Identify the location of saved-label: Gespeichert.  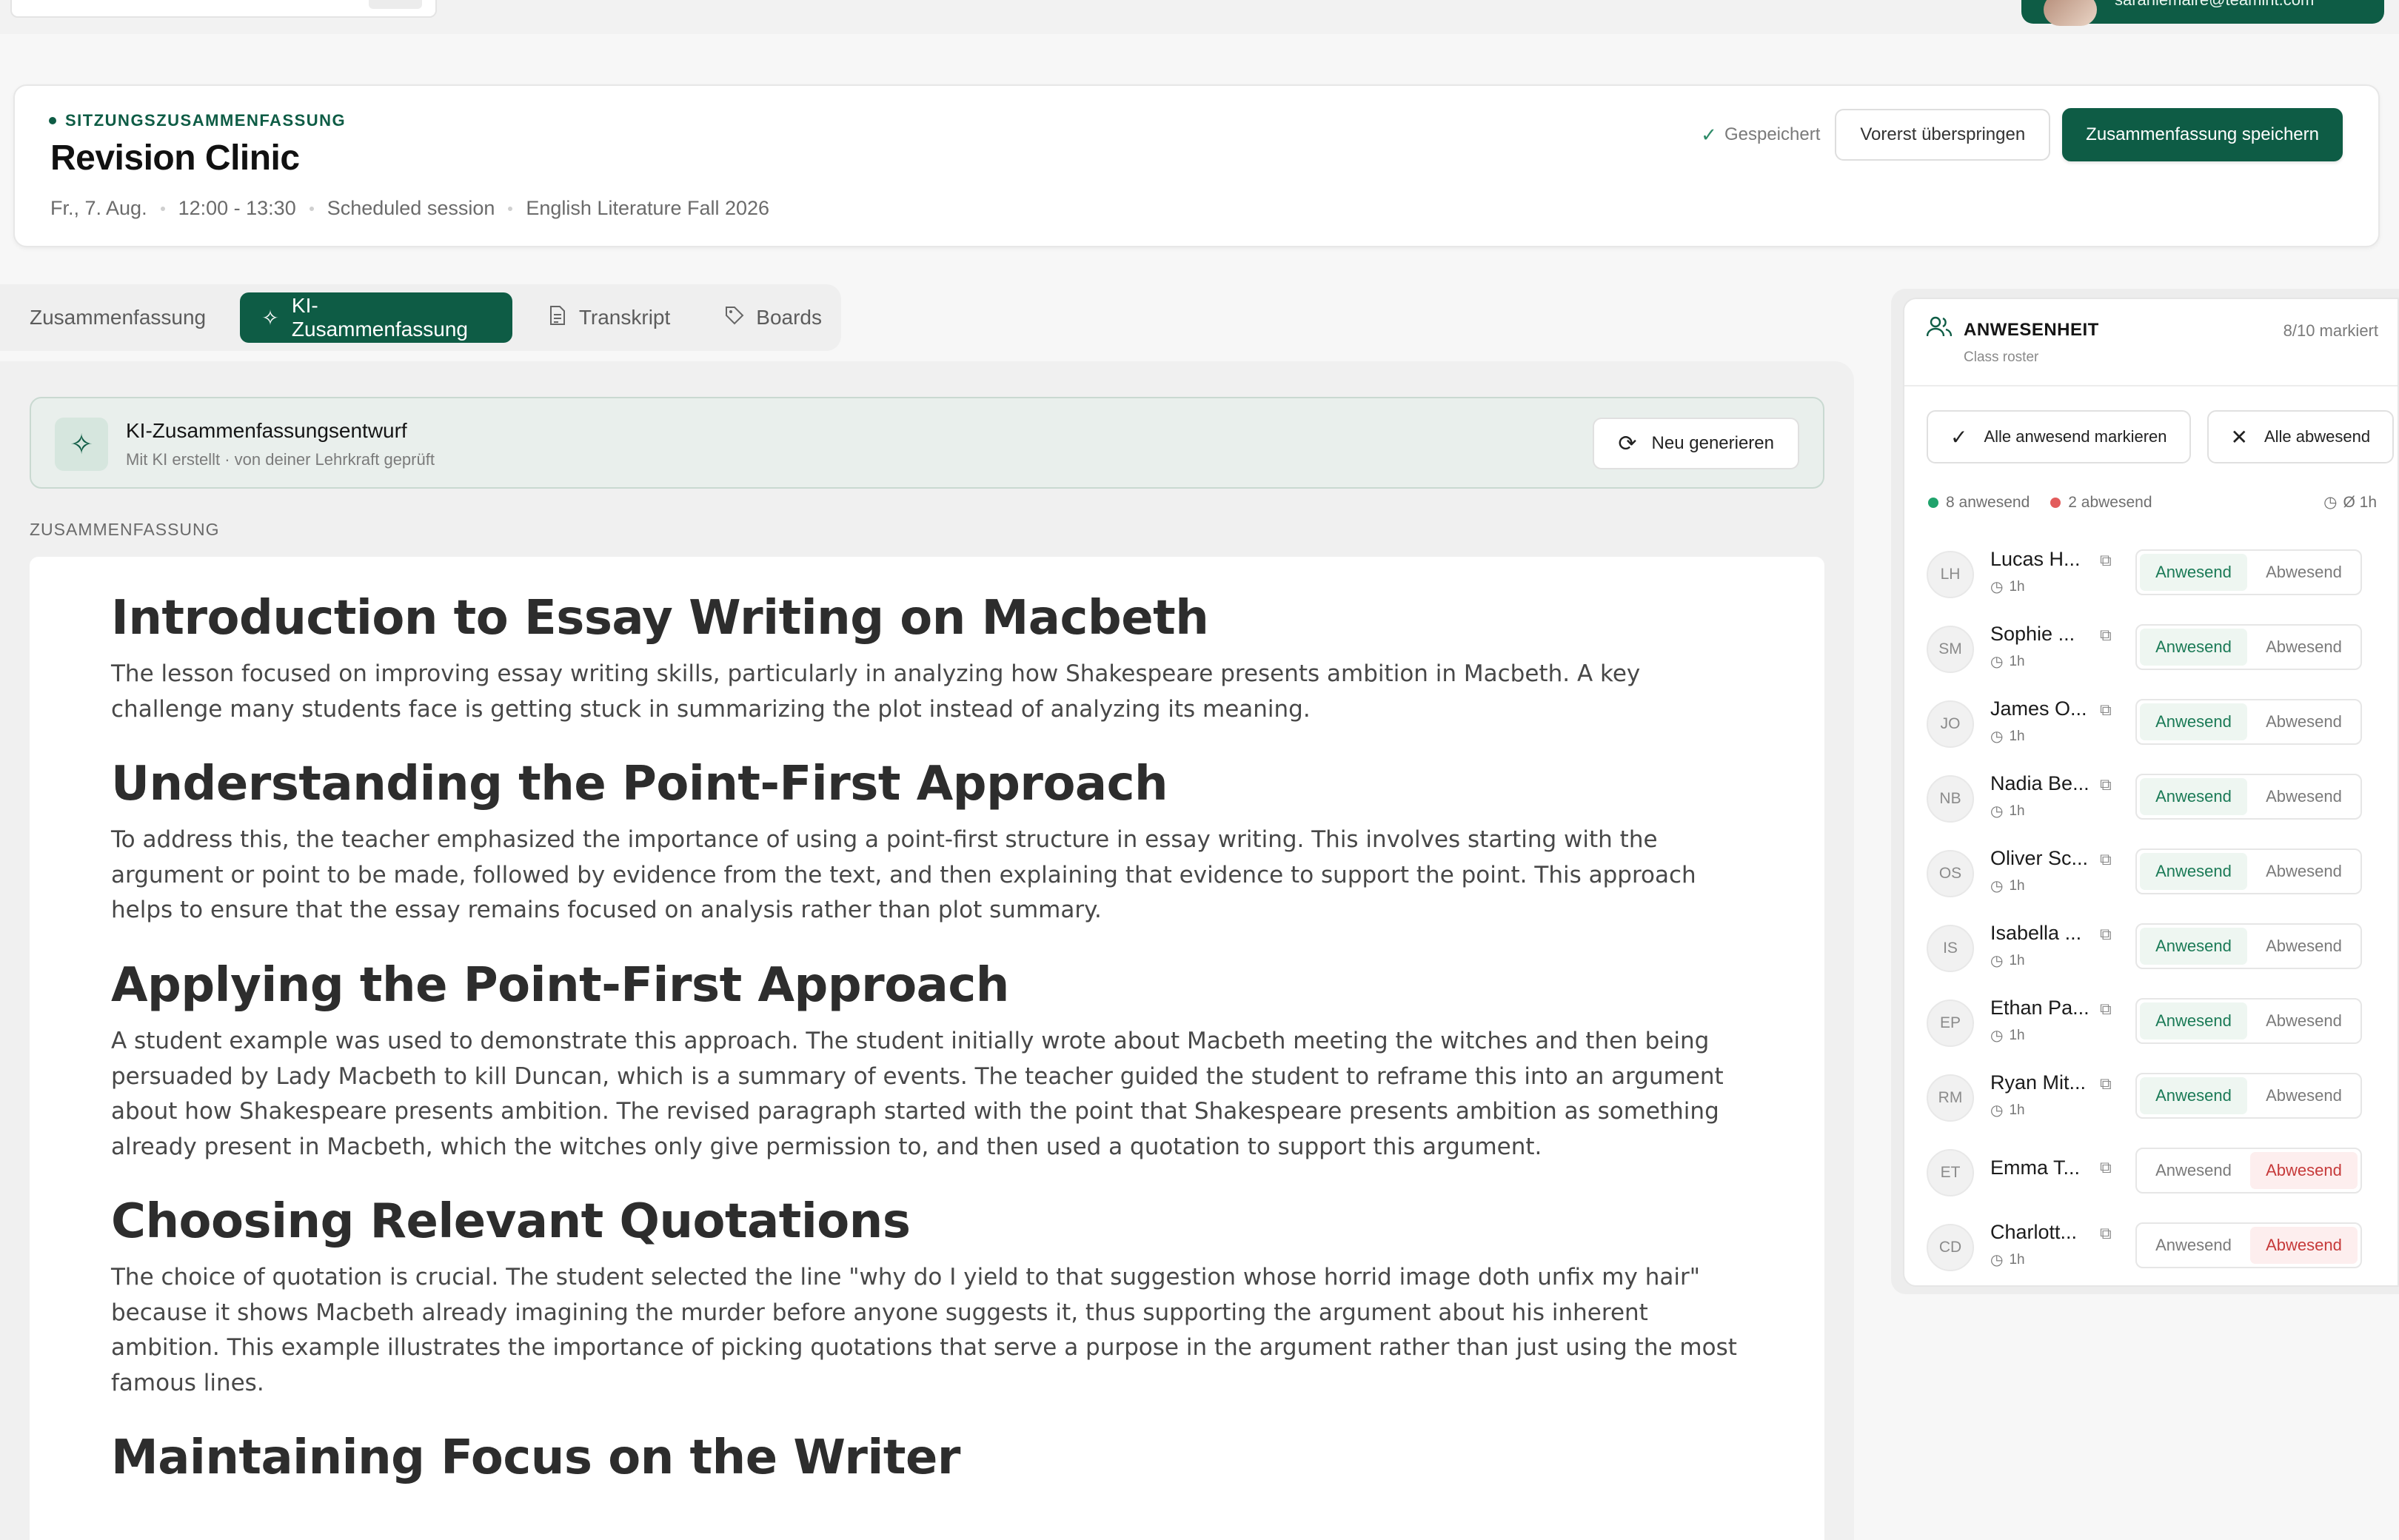
(1772, 134).